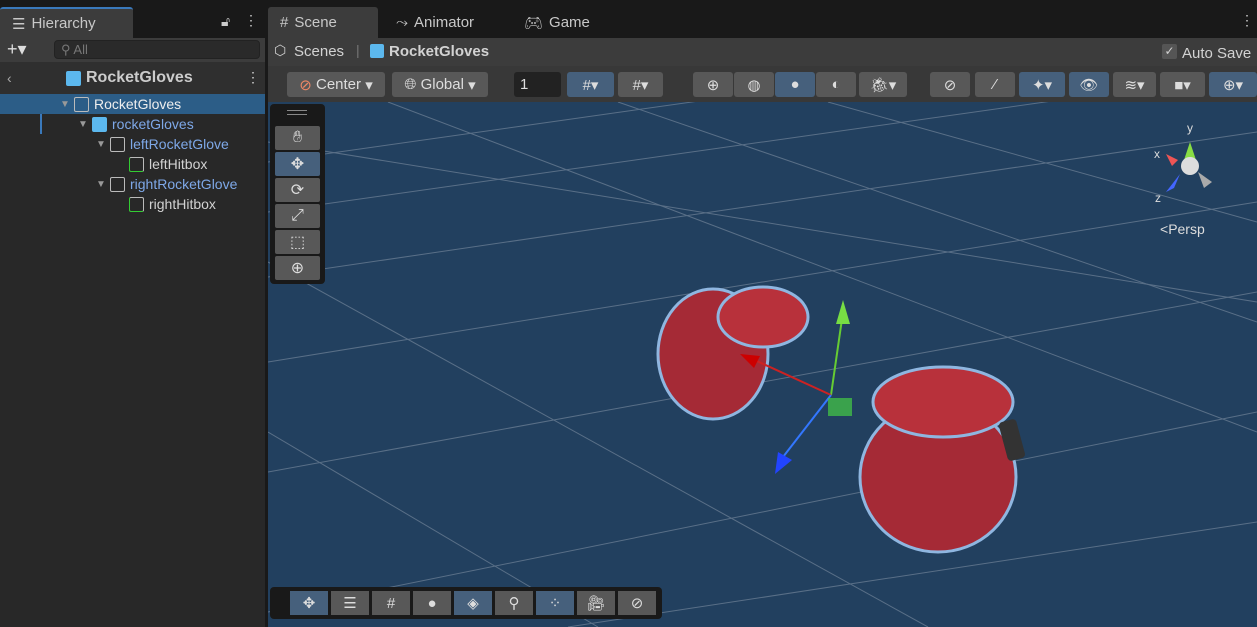 Image resolution: width=1257 pixels, height=627 pixels. What do you see at coordinates (305, 85) in the screenshot?
I see `pivot-icon: ⊘` at bounding box center [305, 85].